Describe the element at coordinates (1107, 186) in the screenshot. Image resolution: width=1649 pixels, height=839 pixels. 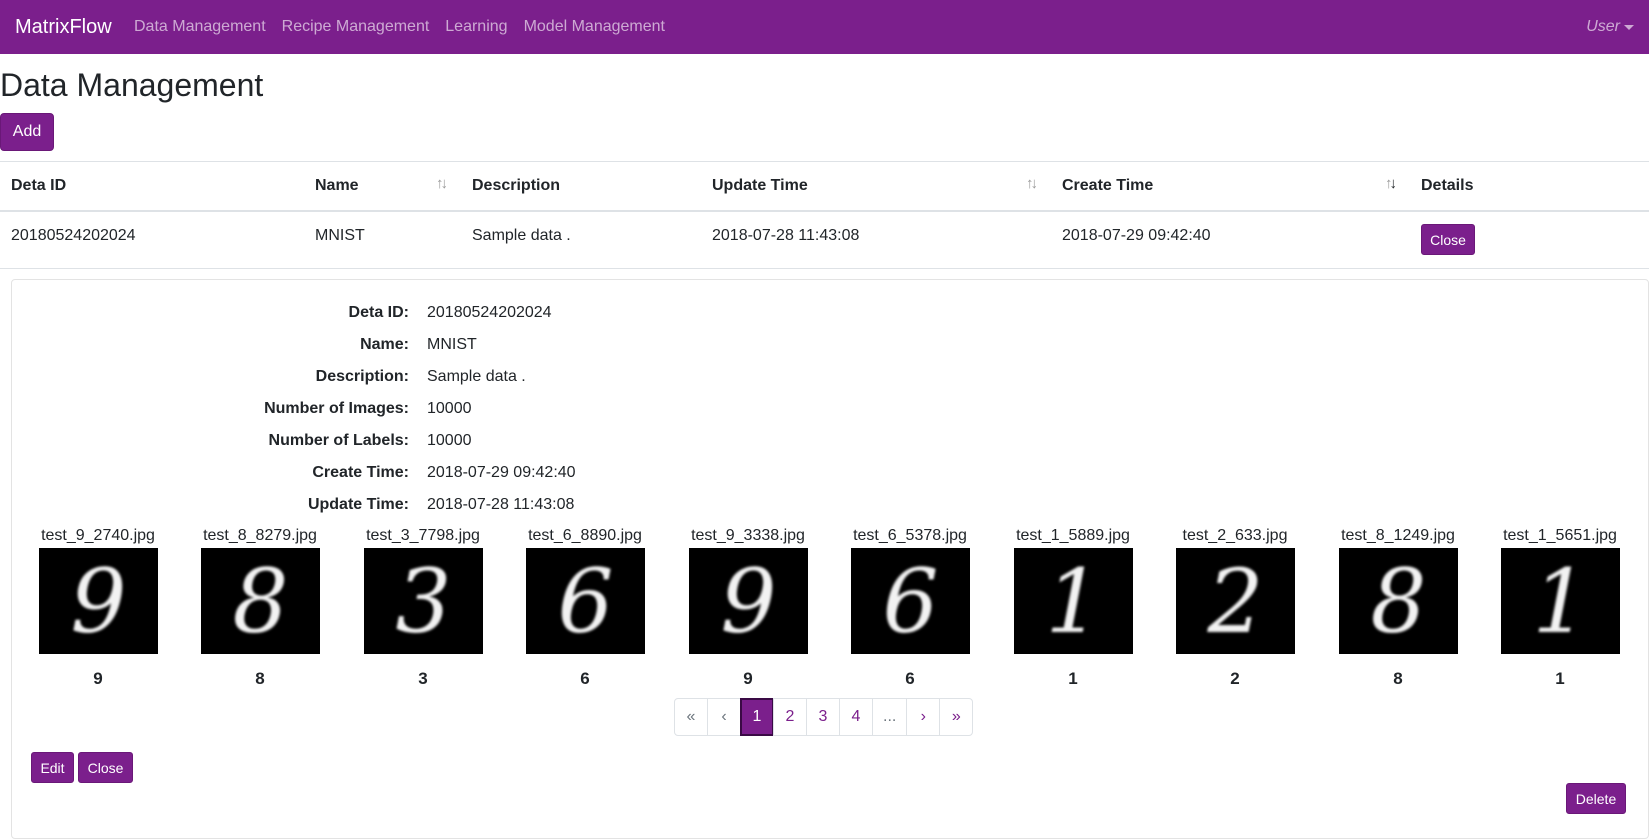
I see `col-header-create-time: Create Time` at that location.